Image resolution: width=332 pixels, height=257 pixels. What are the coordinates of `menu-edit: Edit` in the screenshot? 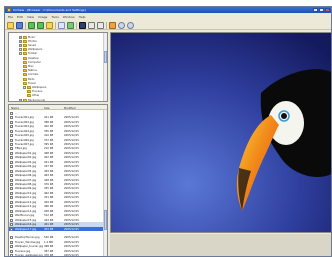 It's located at (20, 17).